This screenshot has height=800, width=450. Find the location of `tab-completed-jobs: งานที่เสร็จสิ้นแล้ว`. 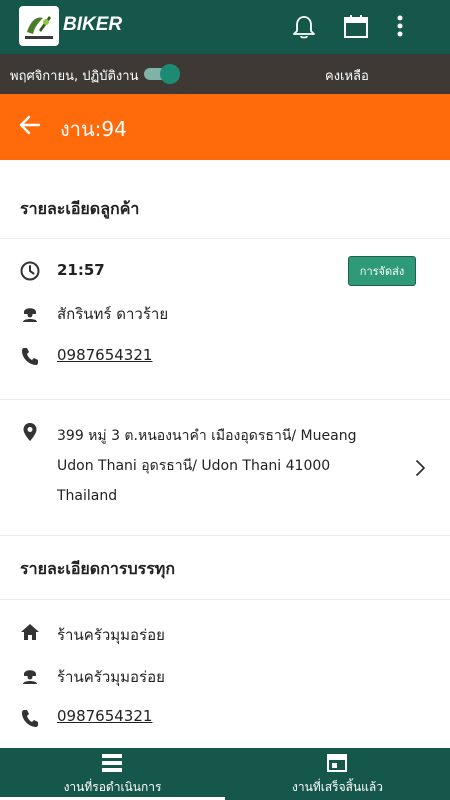

tab-completed-jobs: งานที่เสร็จสิ้นแล้ว is located at coordinates (337, 774).